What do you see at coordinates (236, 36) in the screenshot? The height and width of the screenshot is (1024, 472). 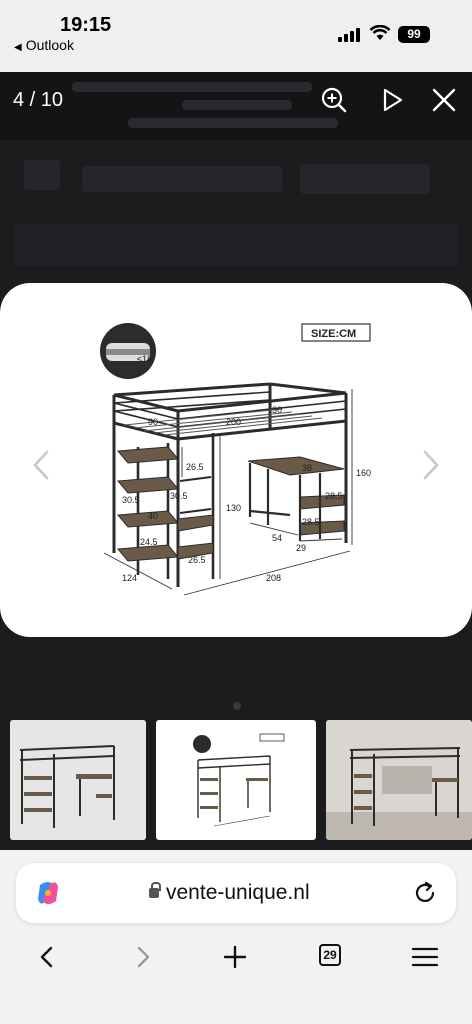 I see `status-bar: 19:15 ◀ Outlook 99` at bounding box center [236, 36].